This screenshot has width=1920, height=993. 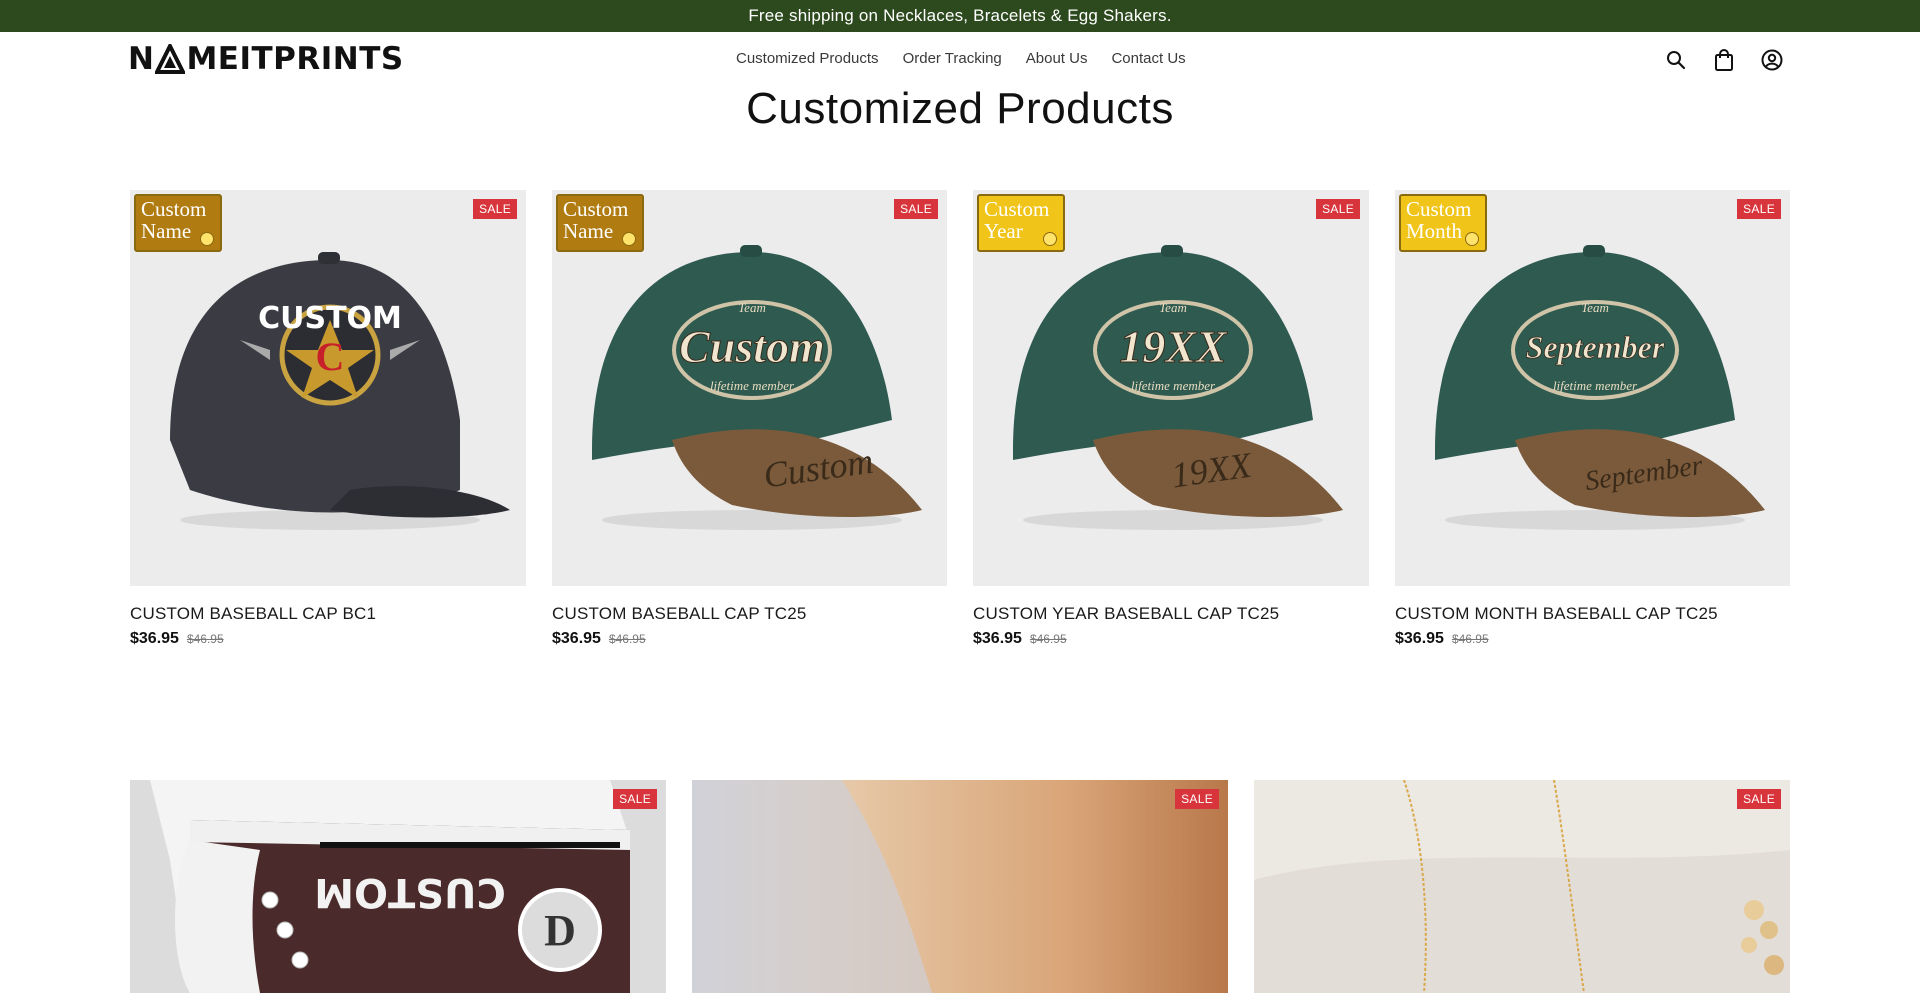 What do you see at coordinates (952, 58) in the screenshot?
I see `nav-order-tracking: Order Tracking` at bounding box center [952, 58].